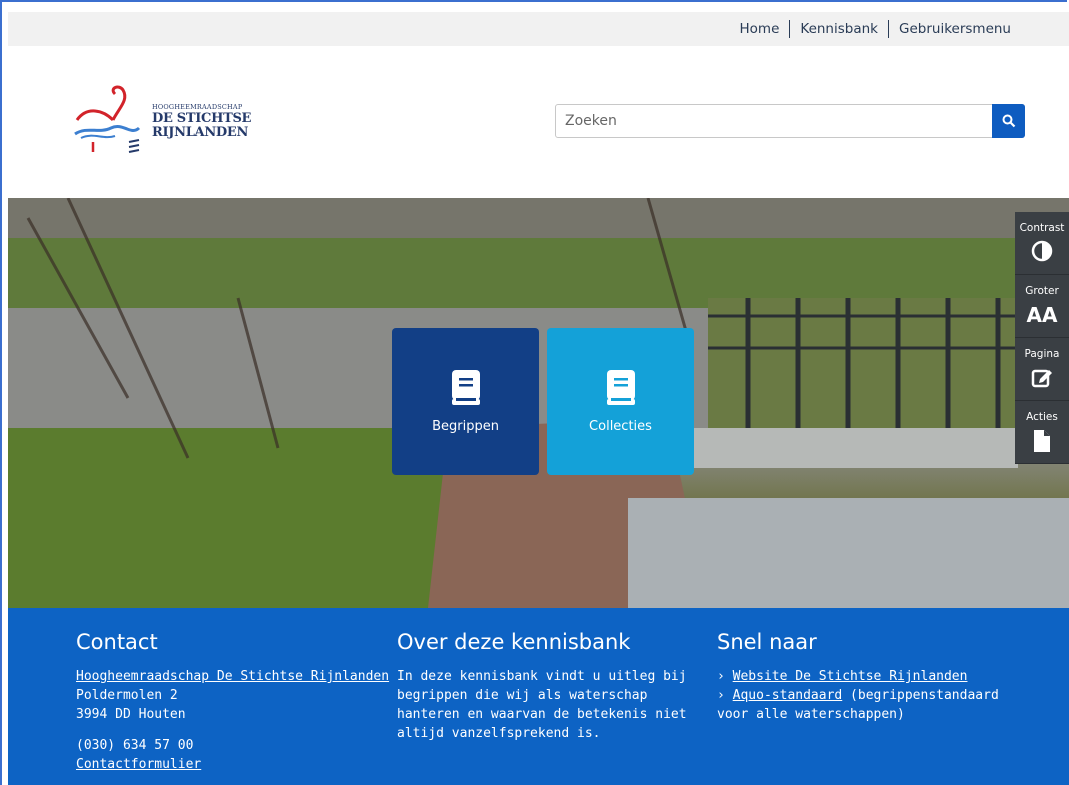 This screenshot has height=785, width=1069. Describe the element at coordinates (117, 642) in the screenshot. I see `contact-heading: Contact` at that location.